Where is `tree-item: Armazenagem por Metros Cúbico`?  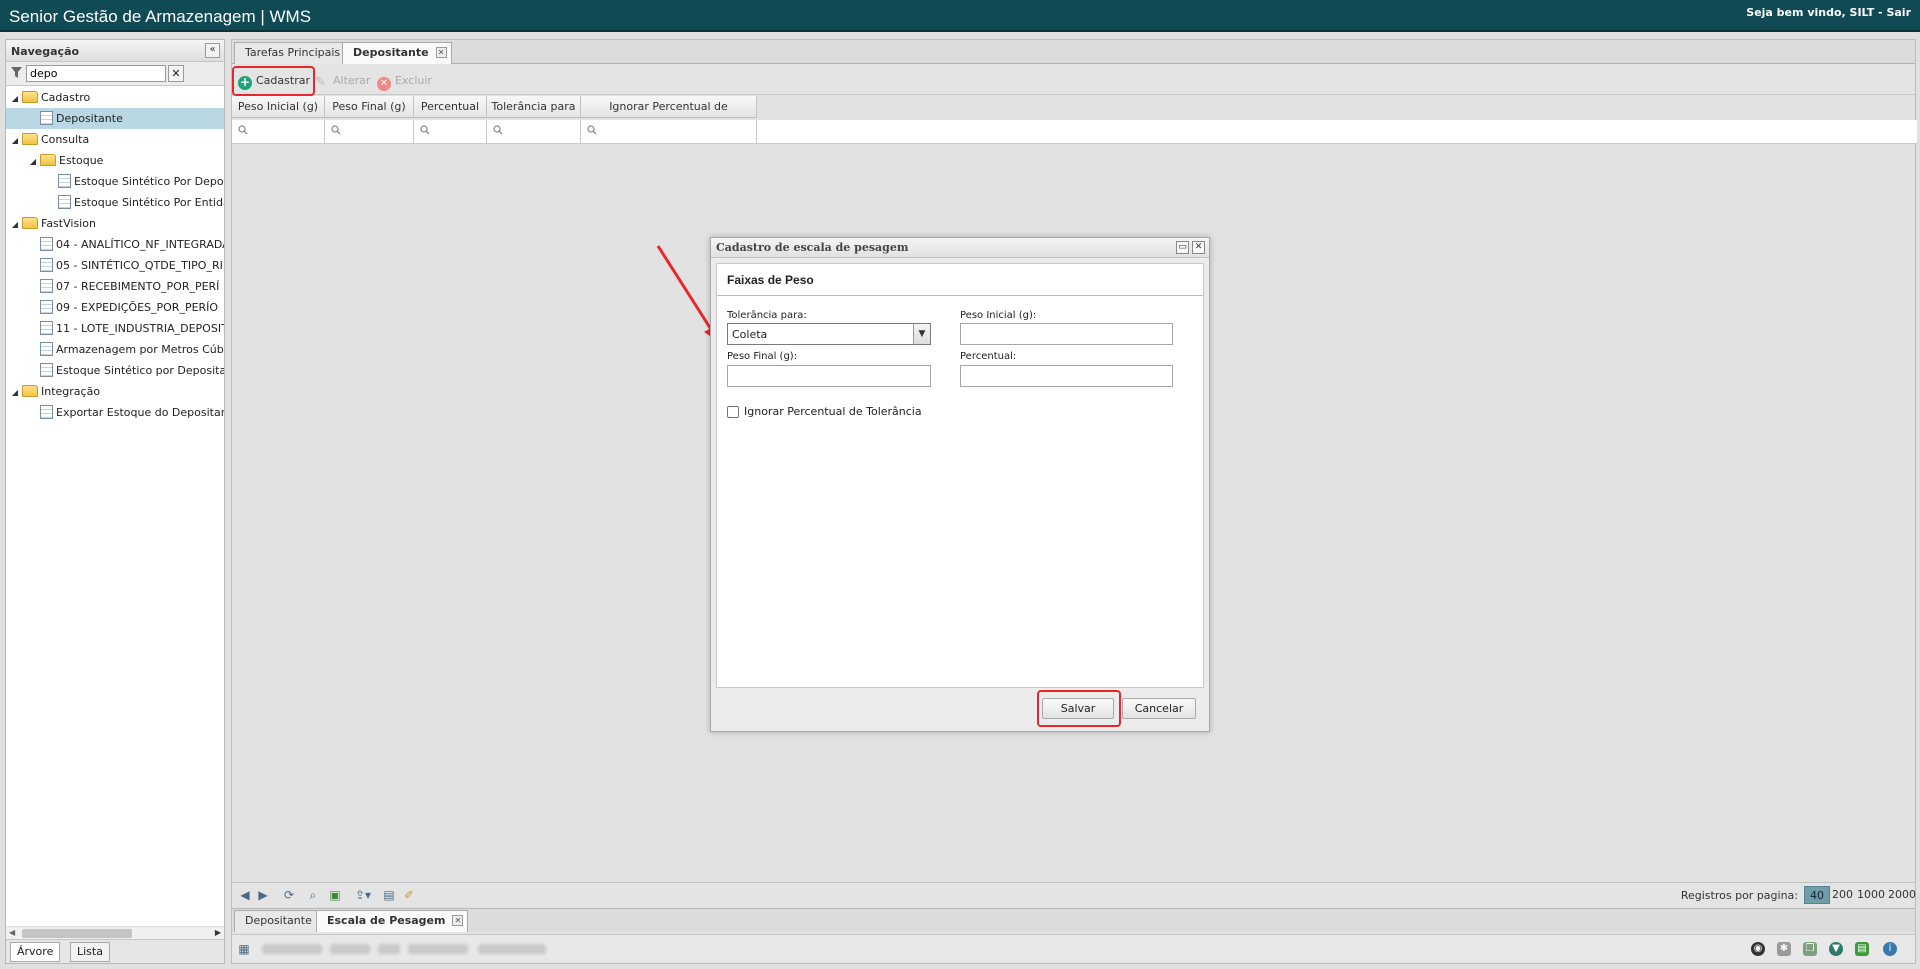
tree-item: Armazenagem por Metros Cúbico is located at coordinates (115, 349).